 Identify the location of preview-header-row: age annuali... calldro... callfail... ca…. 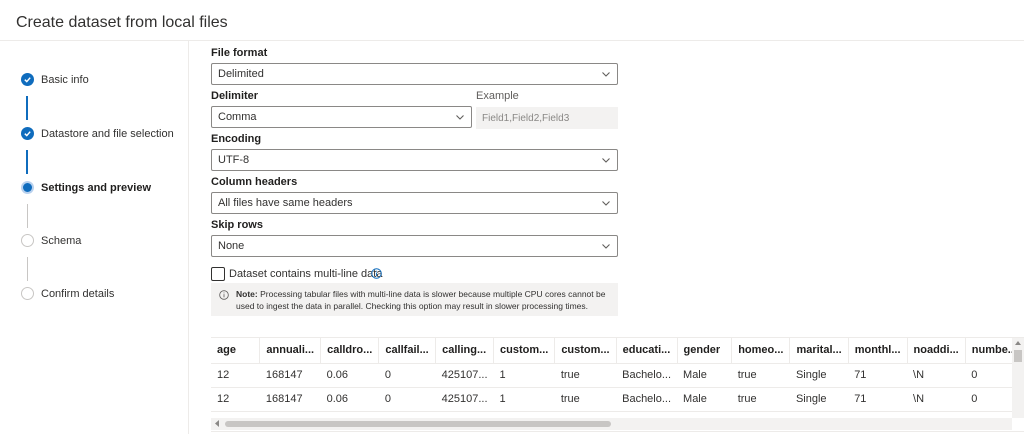
(617, 351).